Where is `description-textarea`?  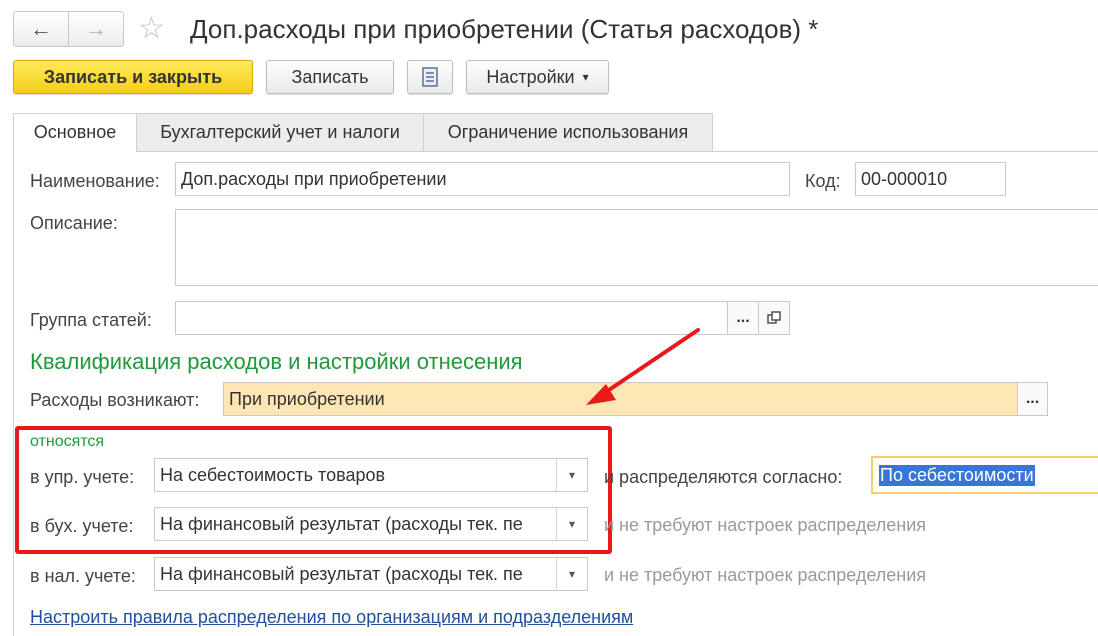
description-textarea is located at coordinates (636, 247).